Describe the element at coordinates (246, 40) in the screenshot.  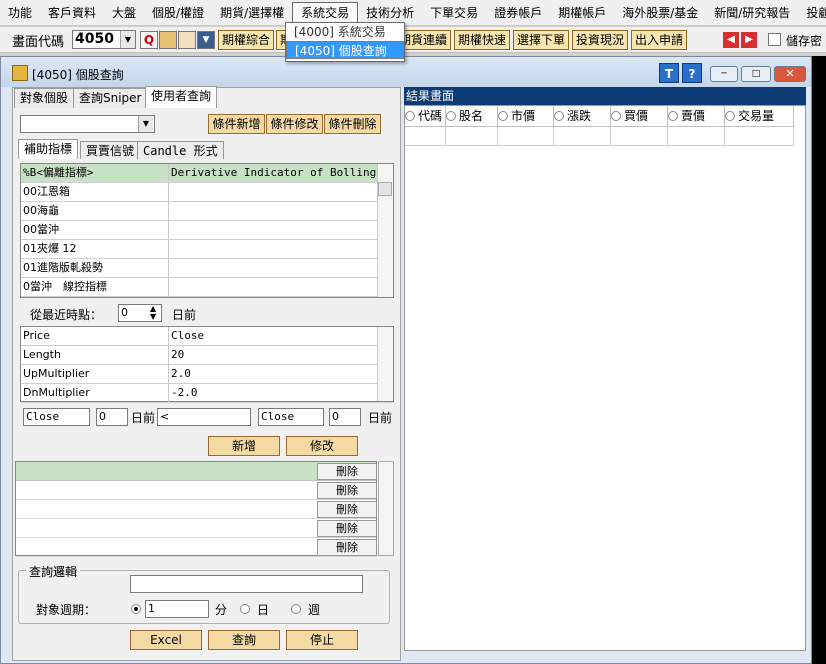
I see `options-summary-button: 期權綜合` at that location.